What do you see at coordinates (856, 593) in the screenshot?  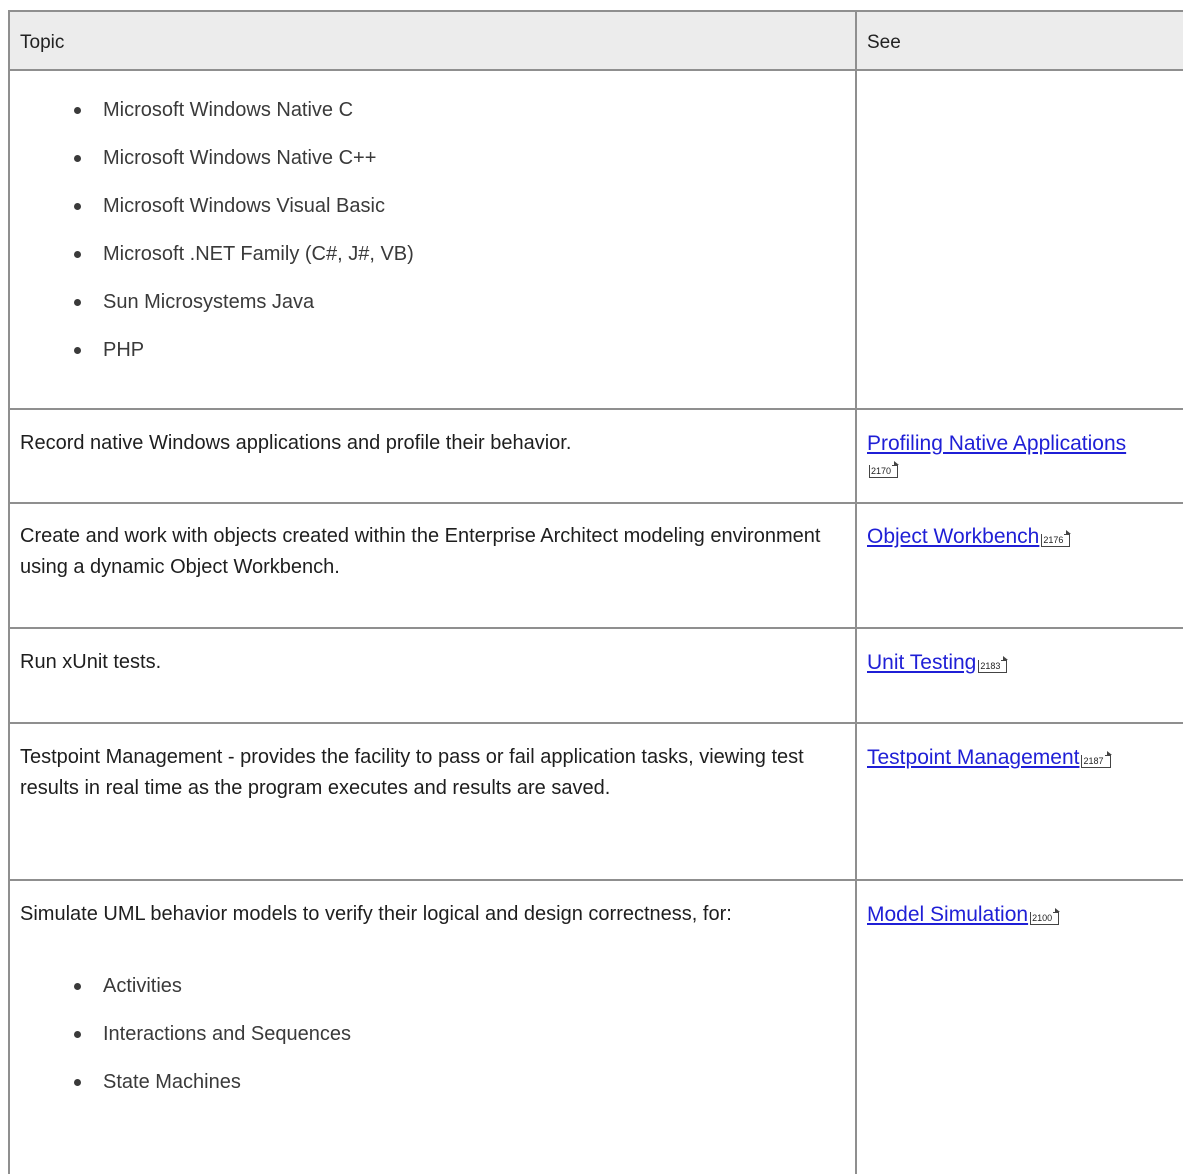 I see `column-divider` at bounding box center [856, 593].